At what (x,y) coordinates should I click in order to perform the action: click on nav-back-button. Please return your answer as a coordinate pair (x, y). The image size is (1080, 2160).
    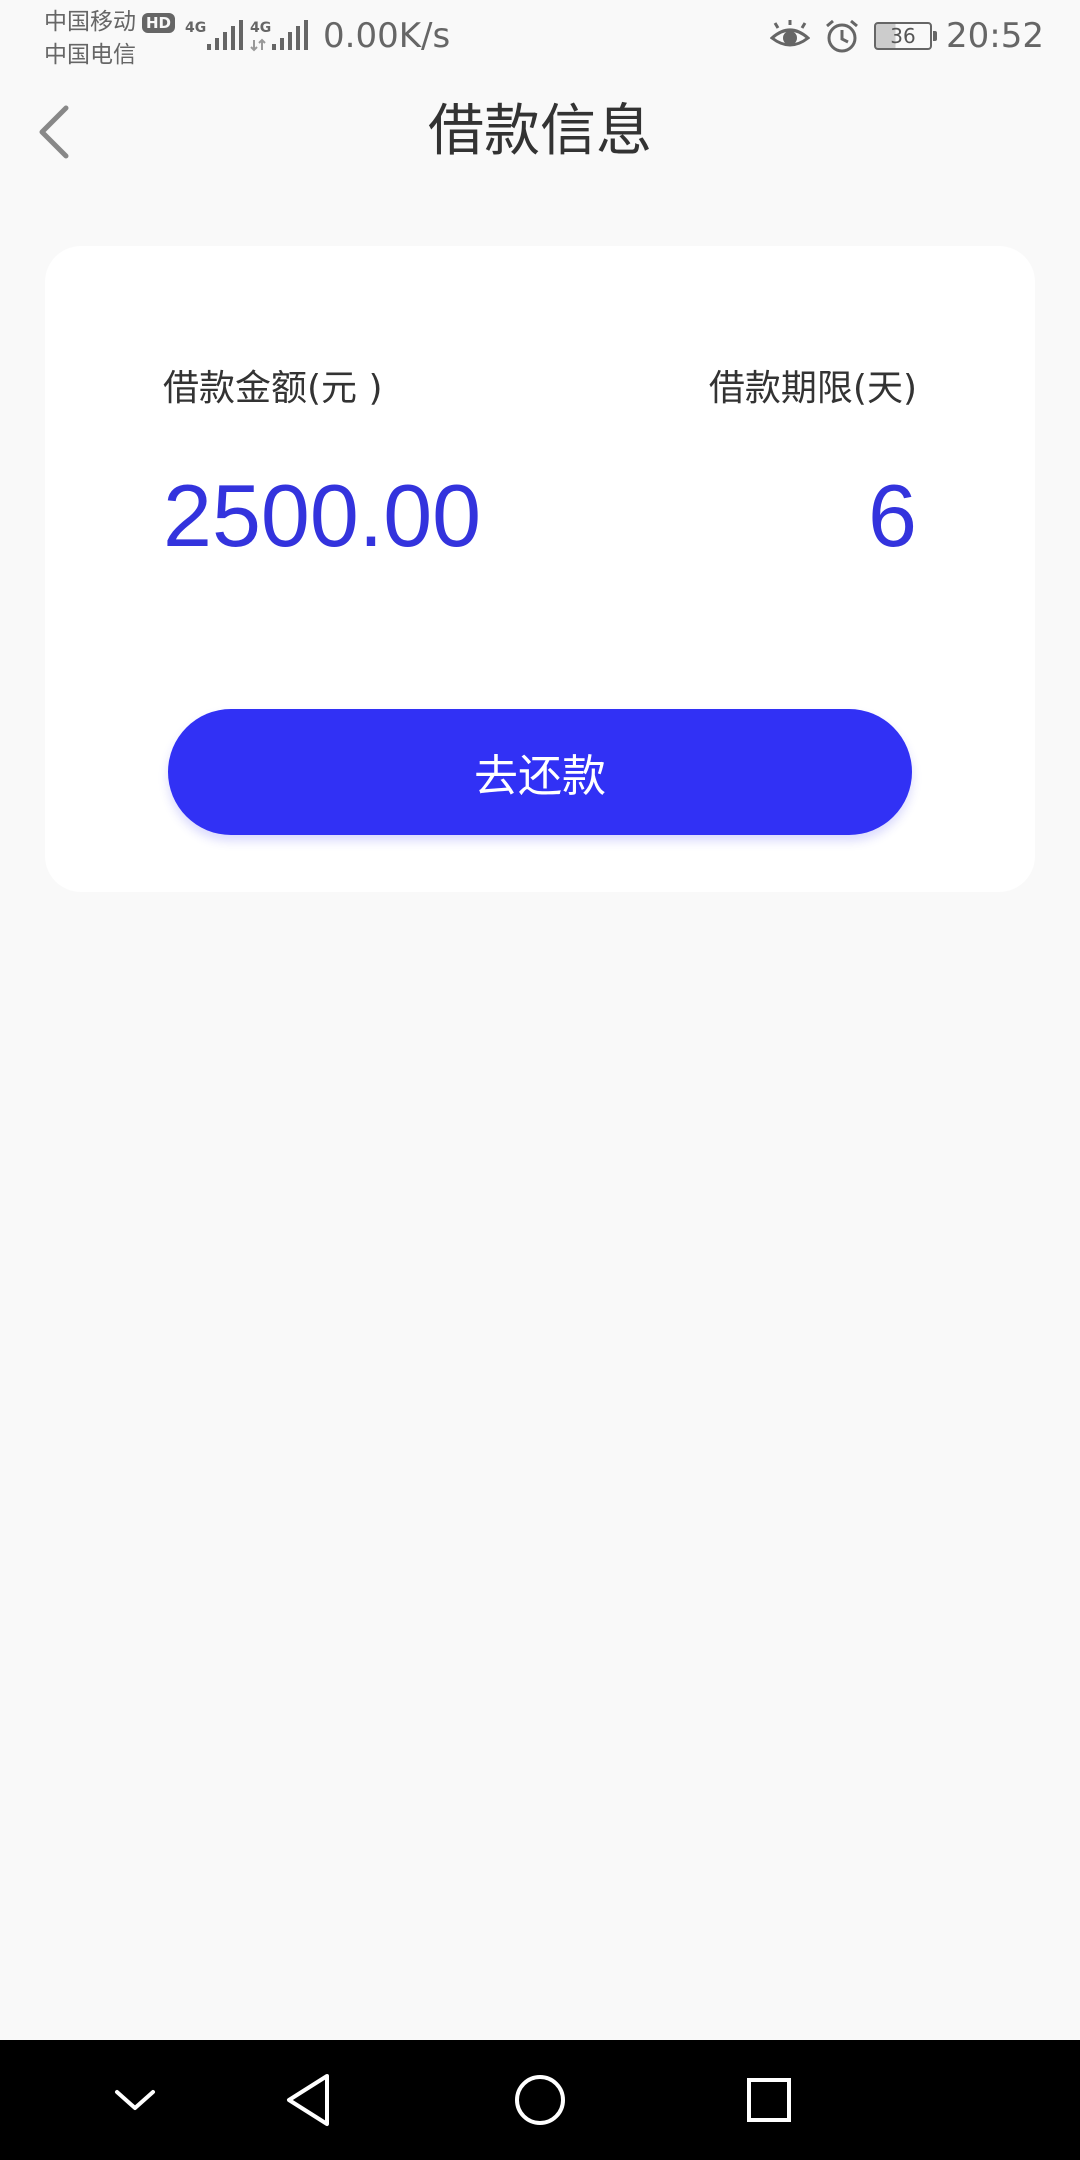
    Looking at the image, I should click on (308, 2100).